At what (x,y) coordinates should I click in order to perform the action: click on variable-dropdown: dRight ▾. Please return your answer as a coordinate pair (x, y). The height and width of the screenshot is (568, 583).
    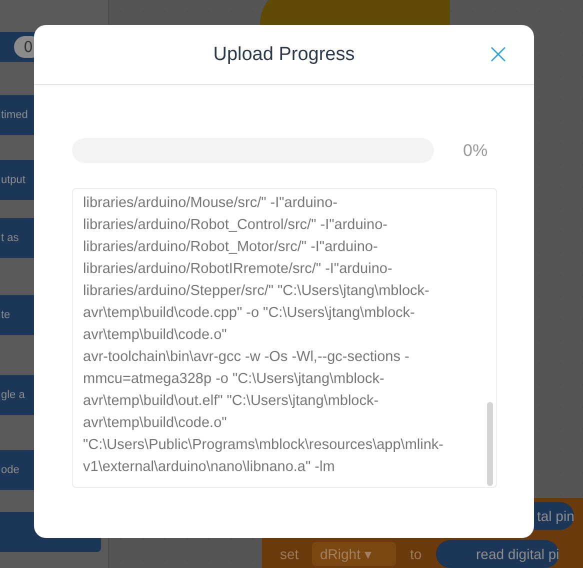
    Looking at the image, I should click on (354, 554).